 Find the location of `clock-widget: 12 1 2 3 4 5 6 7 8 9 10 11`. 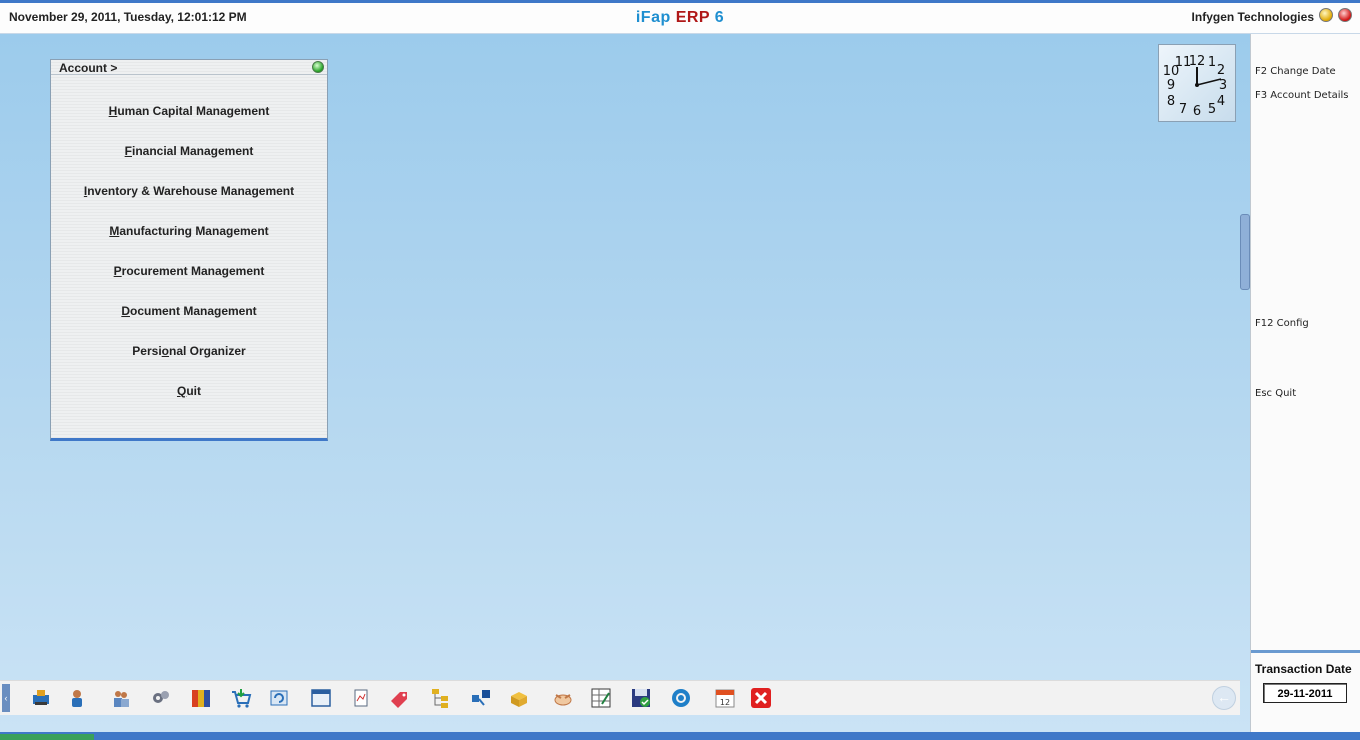

clock-widget: 12 1 2 3 4 5 6 7 8 9 10 11 is located at coordinates (1197, 83).